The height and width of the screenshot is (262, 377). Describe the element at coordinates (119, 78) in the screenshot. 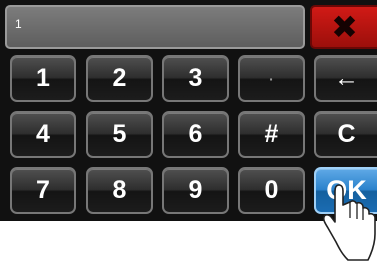

I see `key-2: 2` at that location.